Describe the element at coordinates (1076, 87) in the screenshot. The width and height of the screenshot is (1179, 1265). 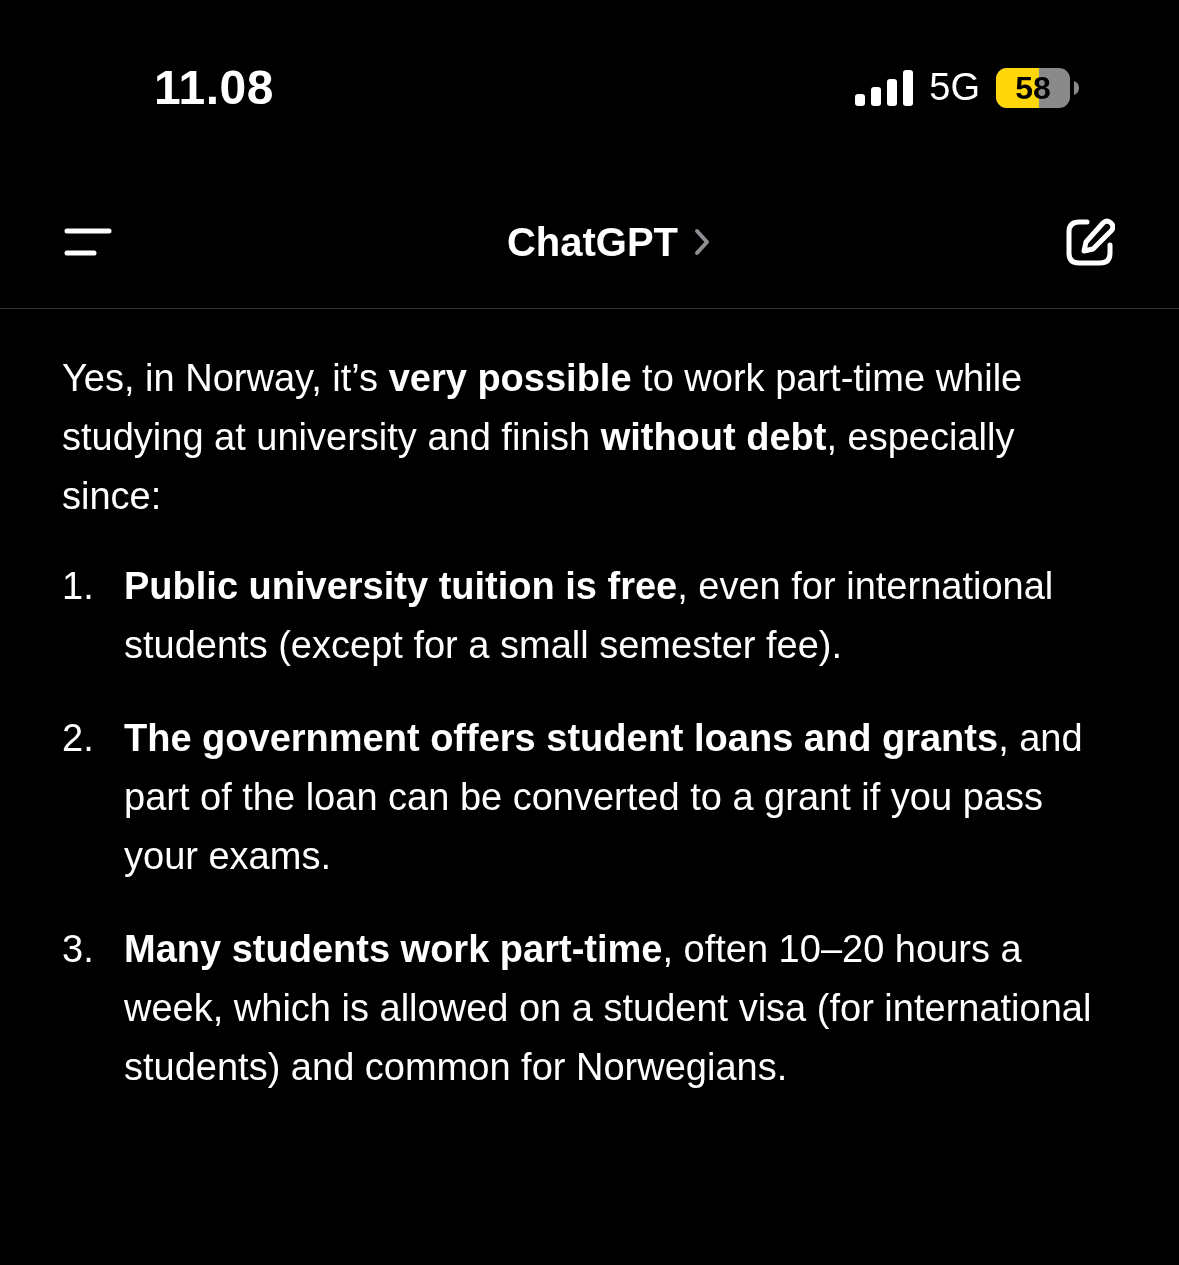
I see `battery-tip-icon` at that location.